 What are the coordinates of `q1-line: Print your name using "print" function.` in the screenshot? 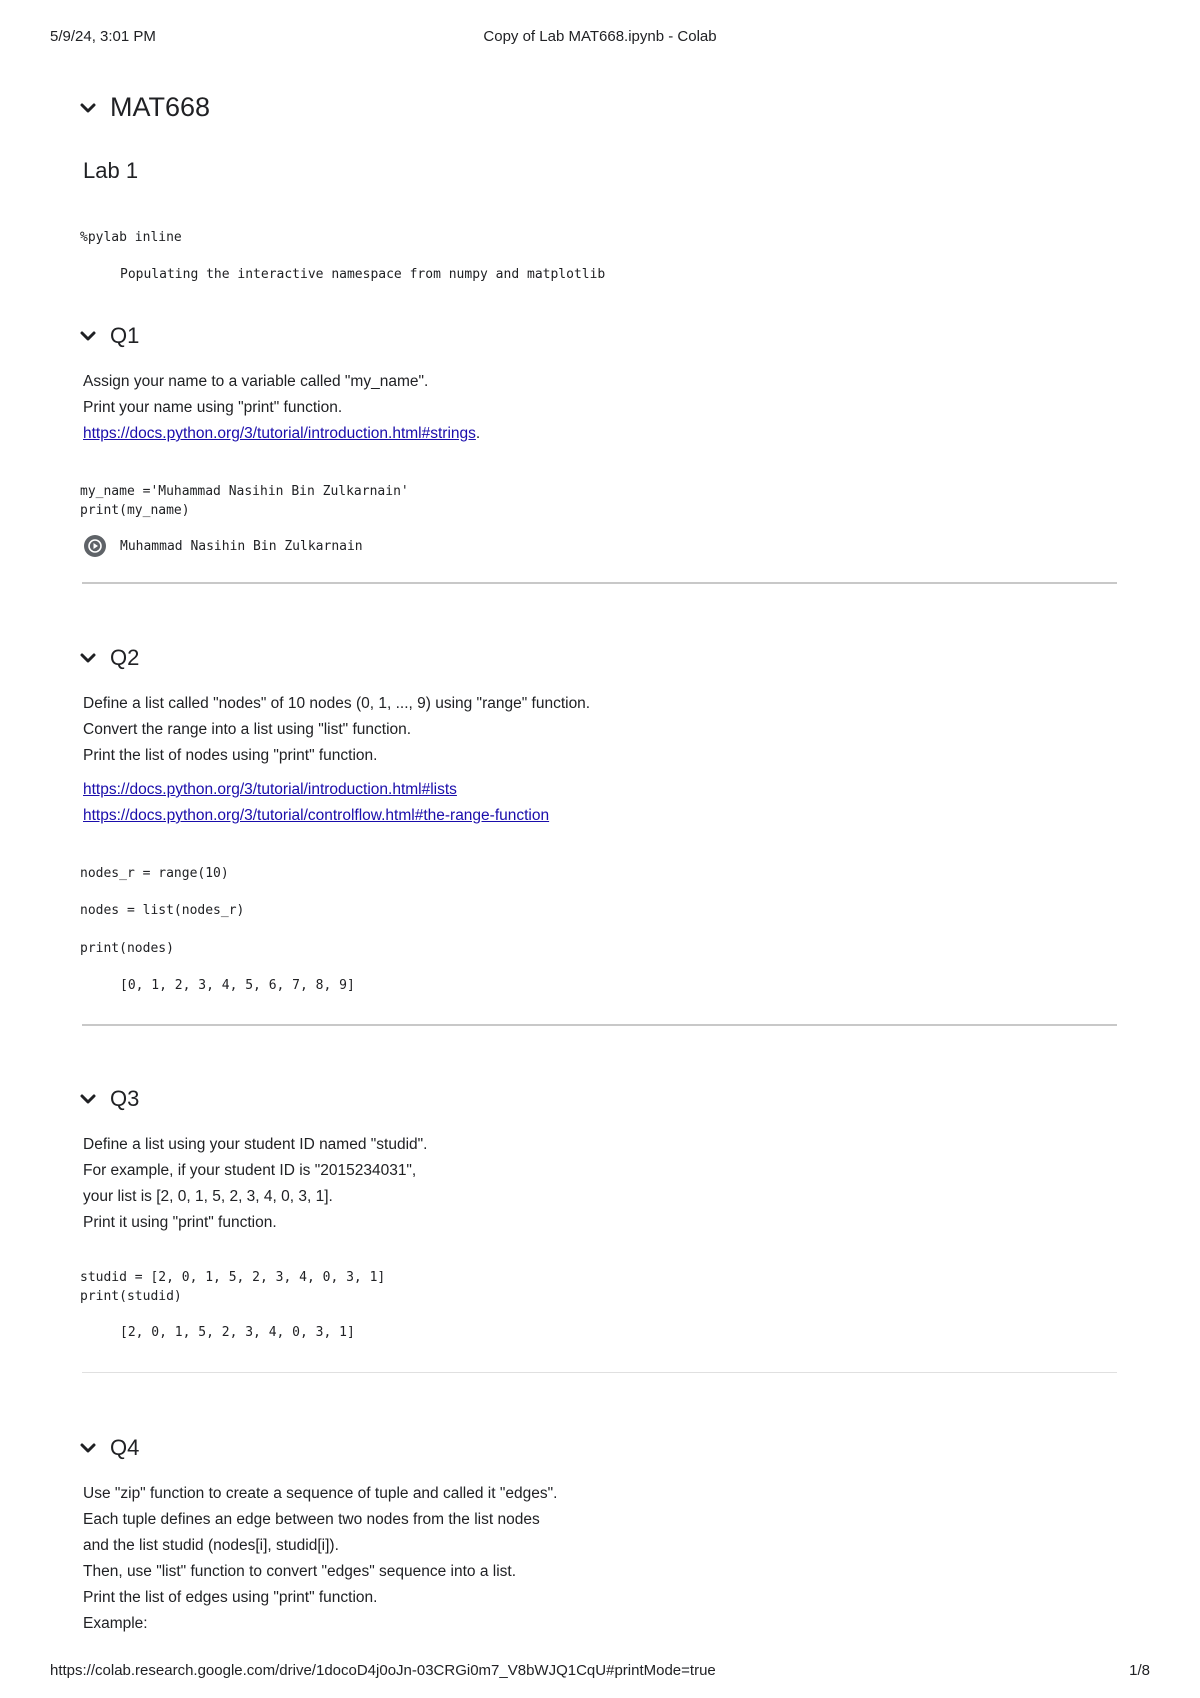 It's located at (213, 407).